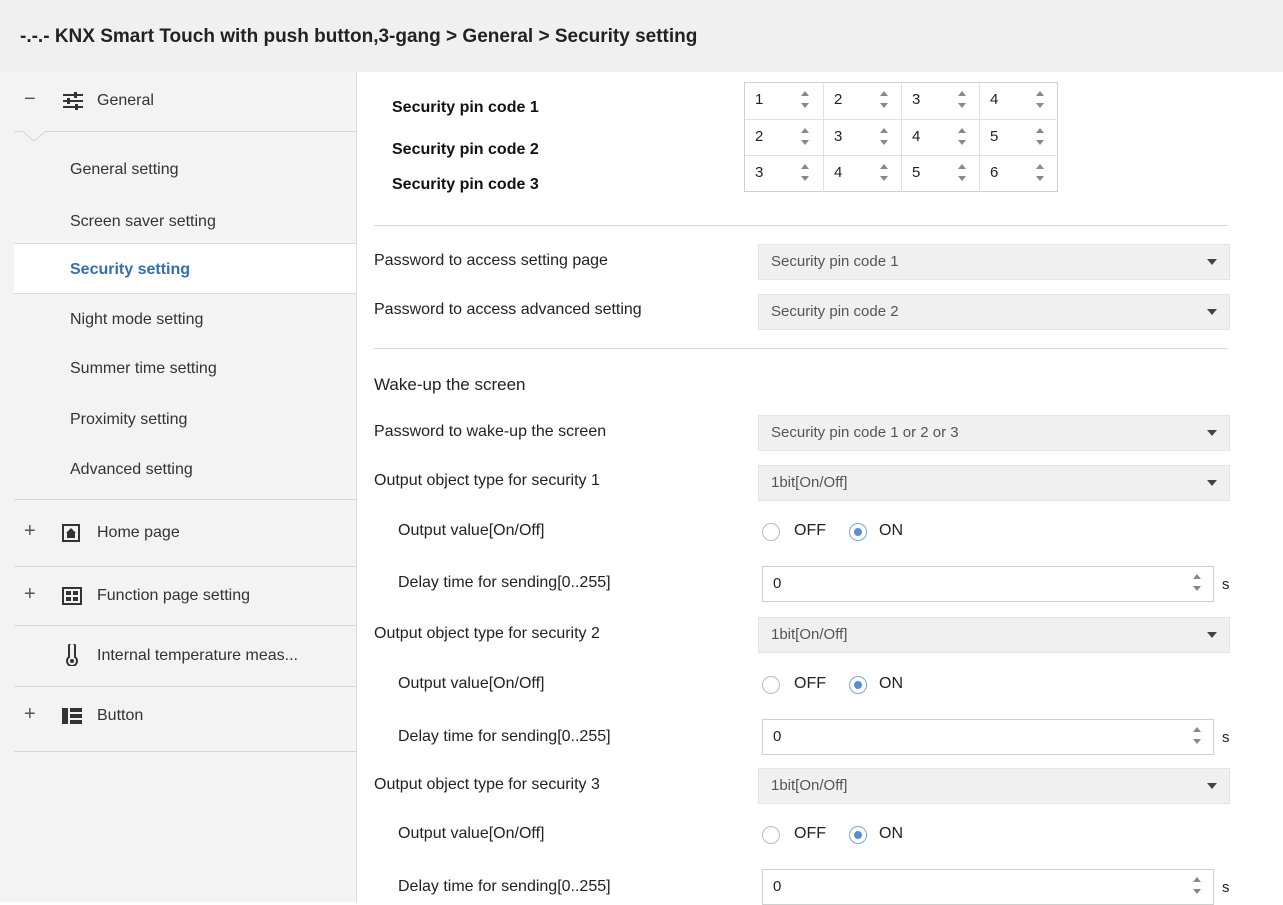 This screenshot has height=905, width=1283. What do you see at coordinates (891, 683) in the screenshot?
I see `output-2-on-label: ON` at bounding box center [891, 683].